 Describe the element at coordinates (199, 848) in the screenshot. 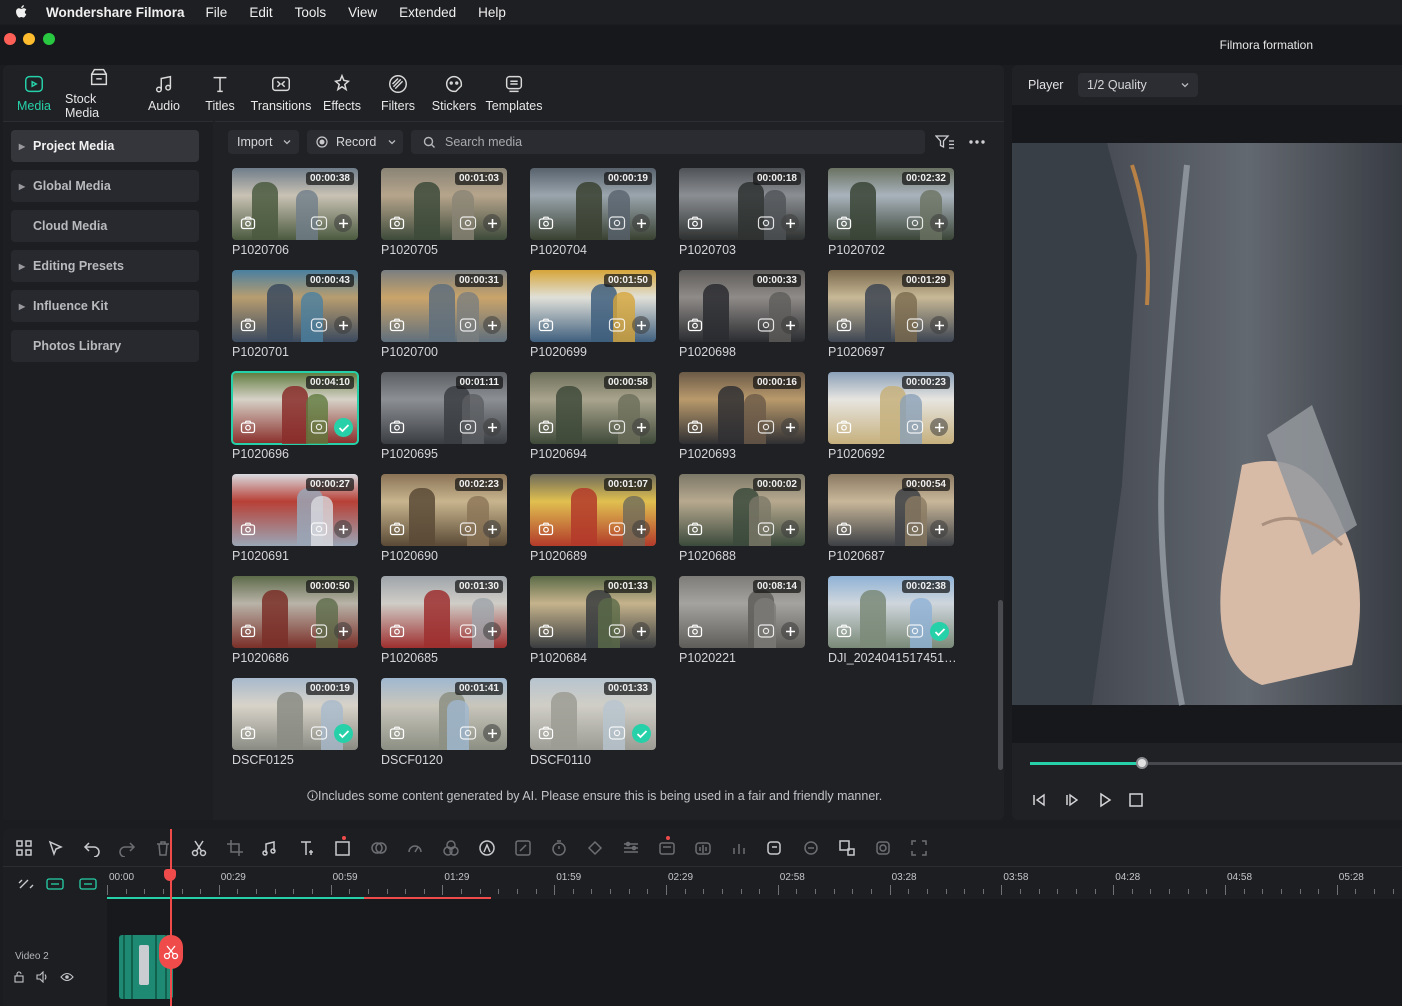

I see `scissors-icon` at that location.